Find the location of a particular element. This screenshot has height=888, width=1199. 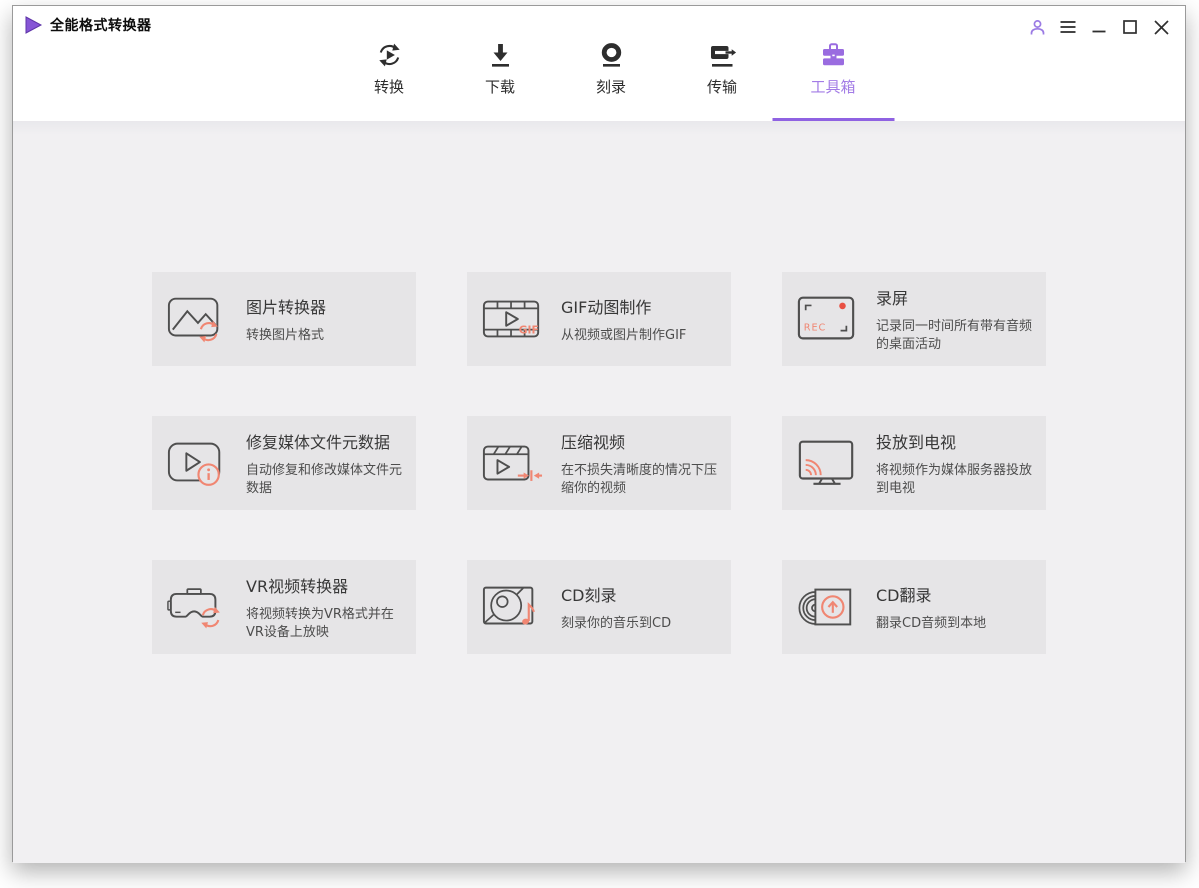

card-title: GIF动图制作 is located at coordinates (606, 307).